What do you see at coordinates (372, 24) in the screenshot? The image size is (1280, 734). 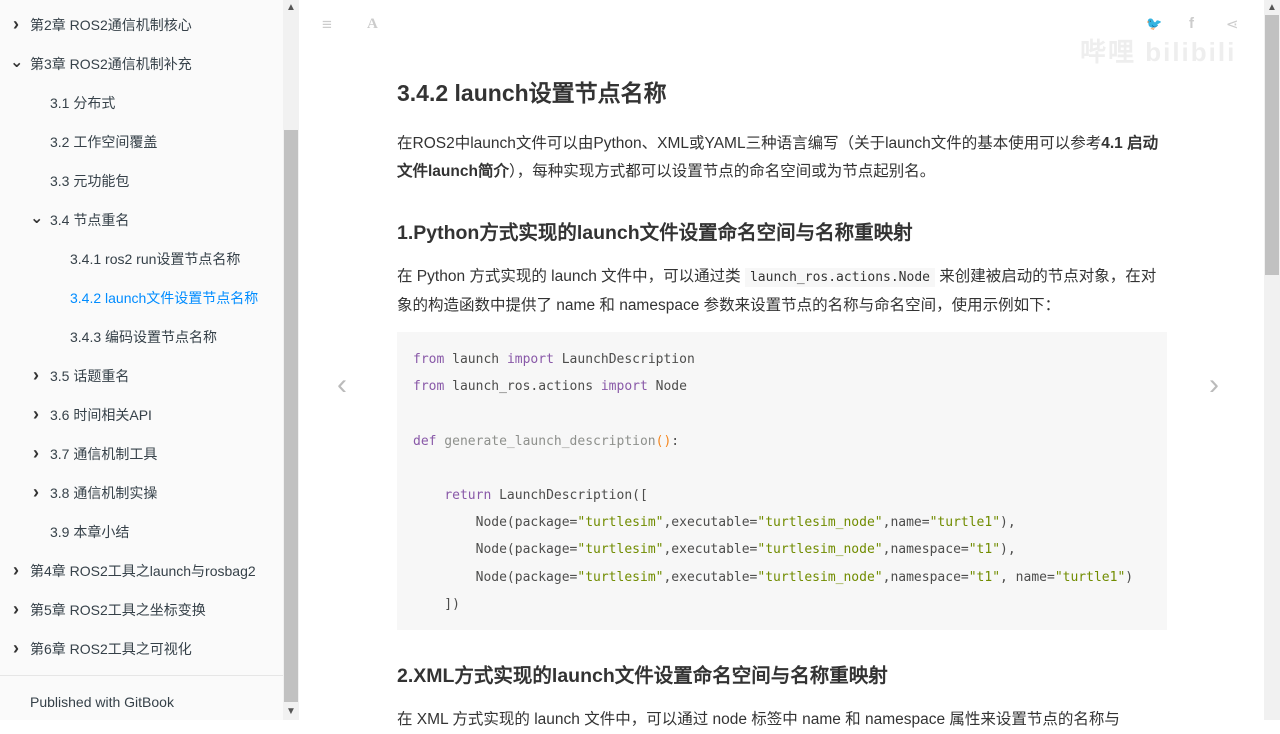 I see `font-settings-icon: A` at bounding box center [372, 24].